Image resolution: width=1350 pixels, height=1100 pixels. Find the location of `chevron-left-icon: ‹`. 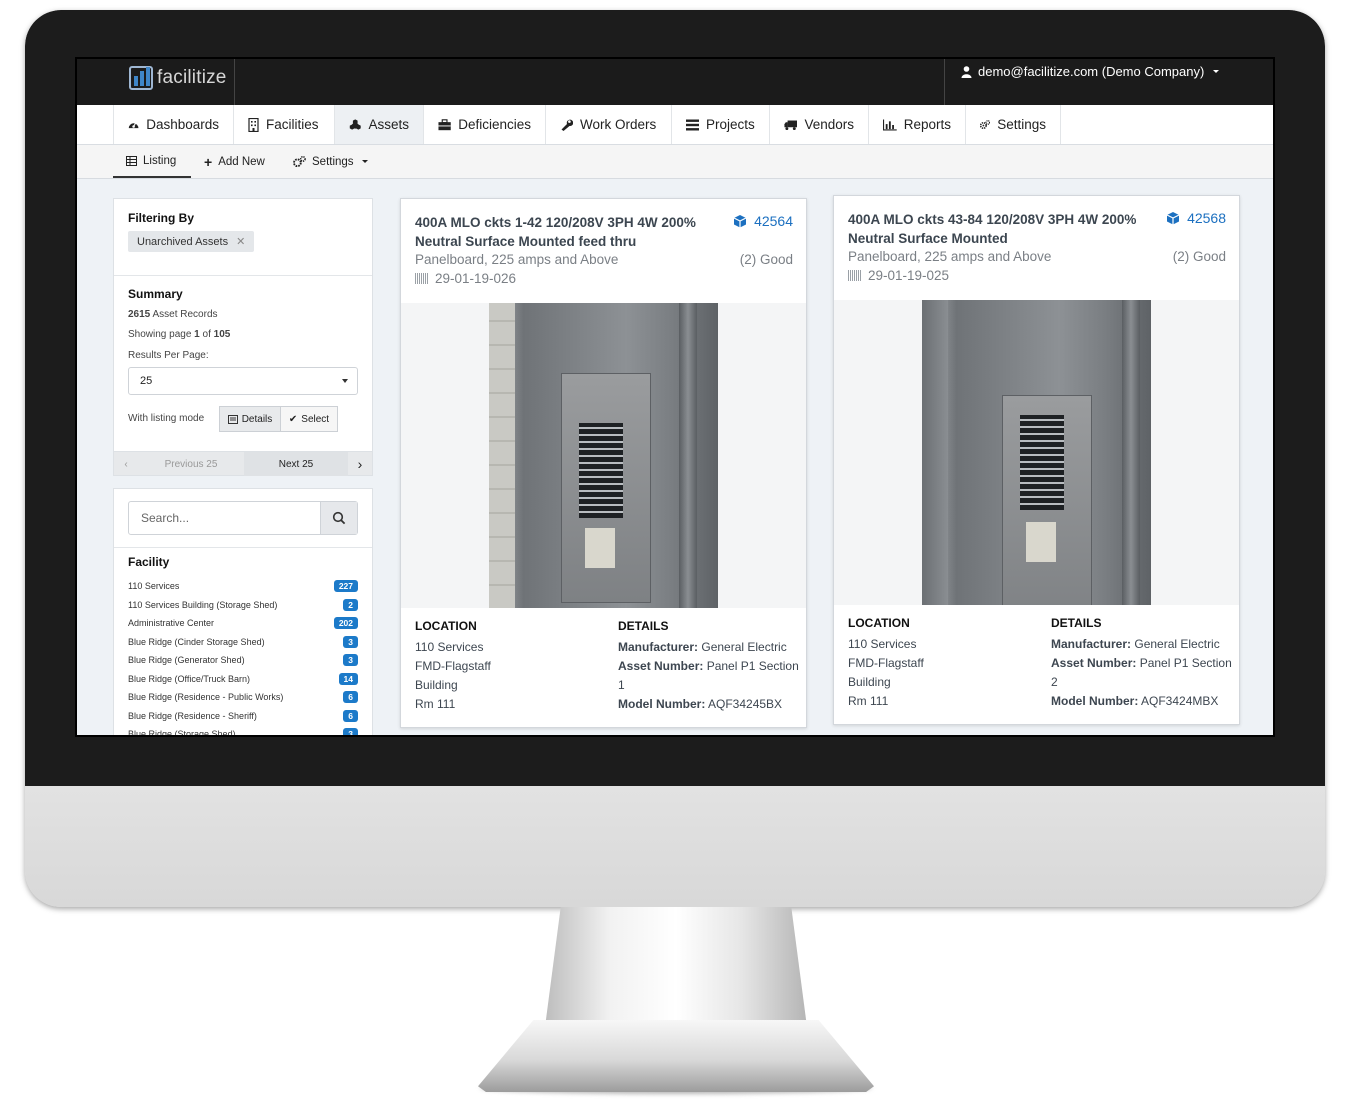

chevron-left-icon: ‹ is located at coordinates (126, 464).